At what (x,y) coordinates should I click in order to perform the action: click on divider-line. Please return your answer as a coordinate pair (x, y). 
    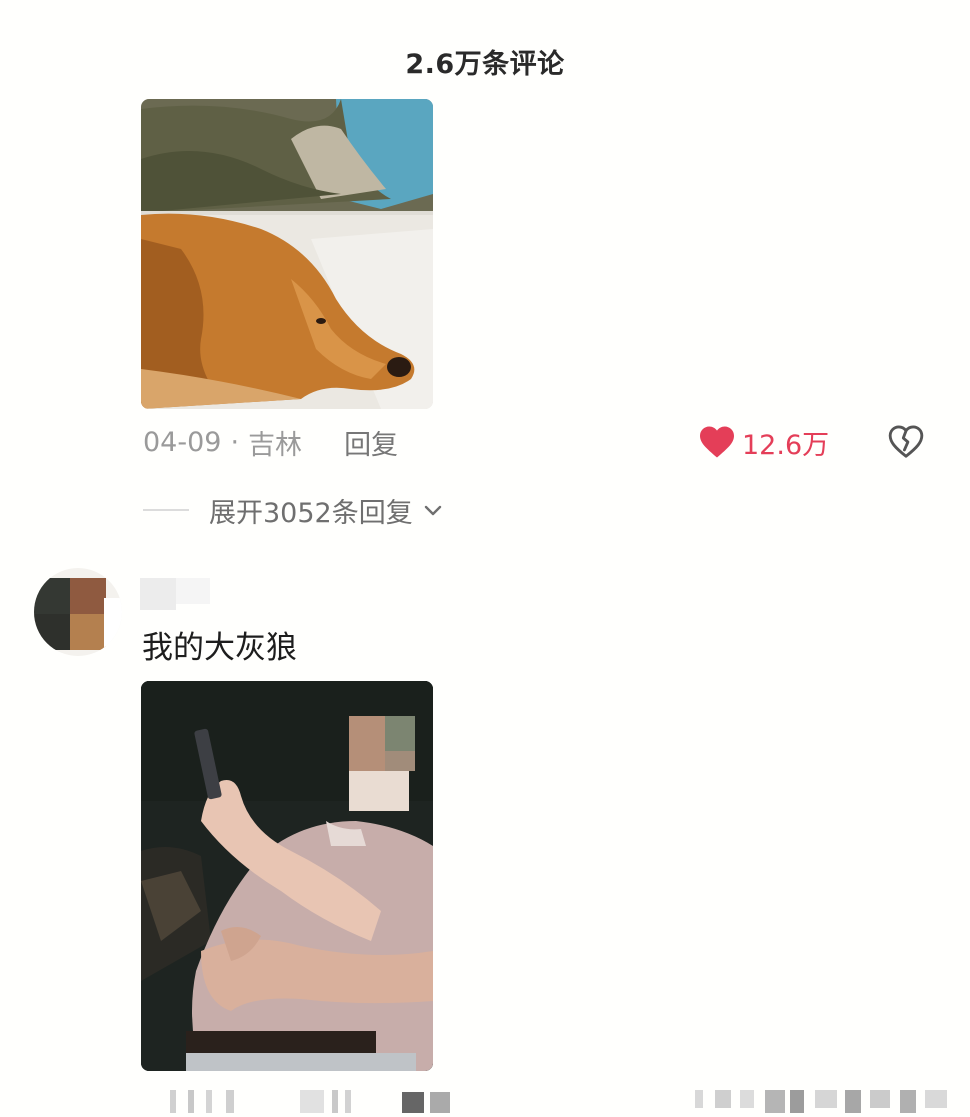
    Looking at the image, I should click on (166, 510).